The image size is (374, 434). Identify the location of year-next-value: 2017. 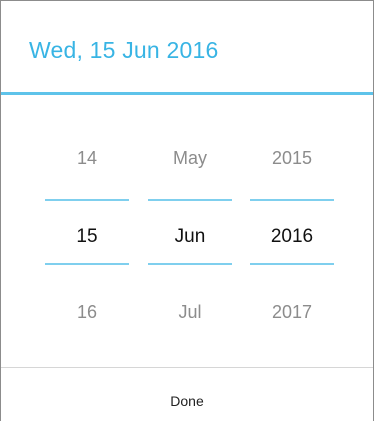
(292, 312).